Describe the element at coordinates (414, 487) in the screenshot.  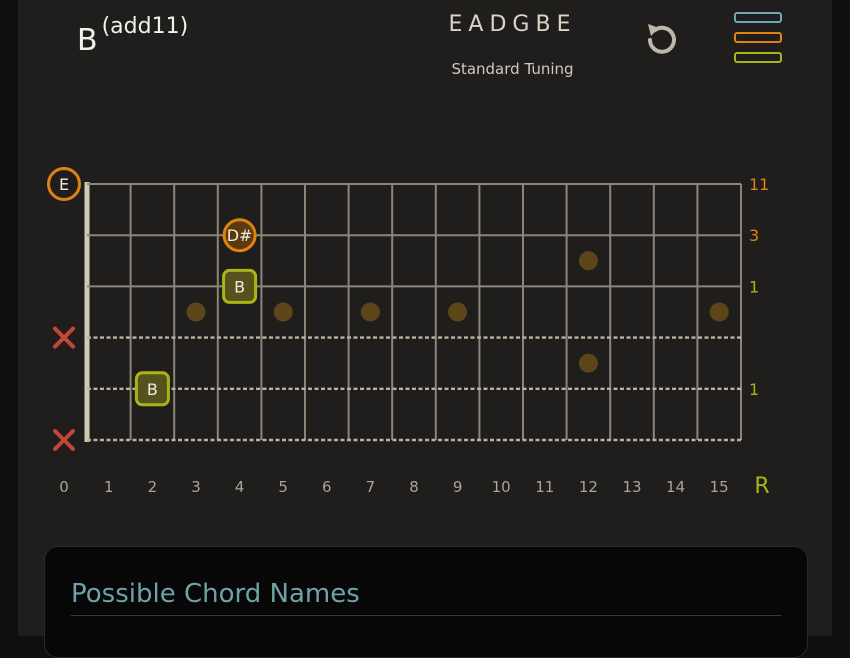
I see `fret-number: 8` at that location.